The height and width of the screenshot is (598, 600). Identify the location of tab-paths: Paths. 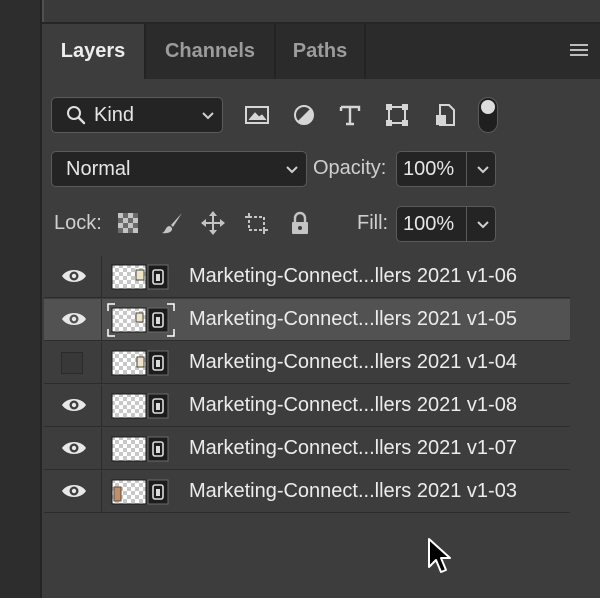
(321, 51).